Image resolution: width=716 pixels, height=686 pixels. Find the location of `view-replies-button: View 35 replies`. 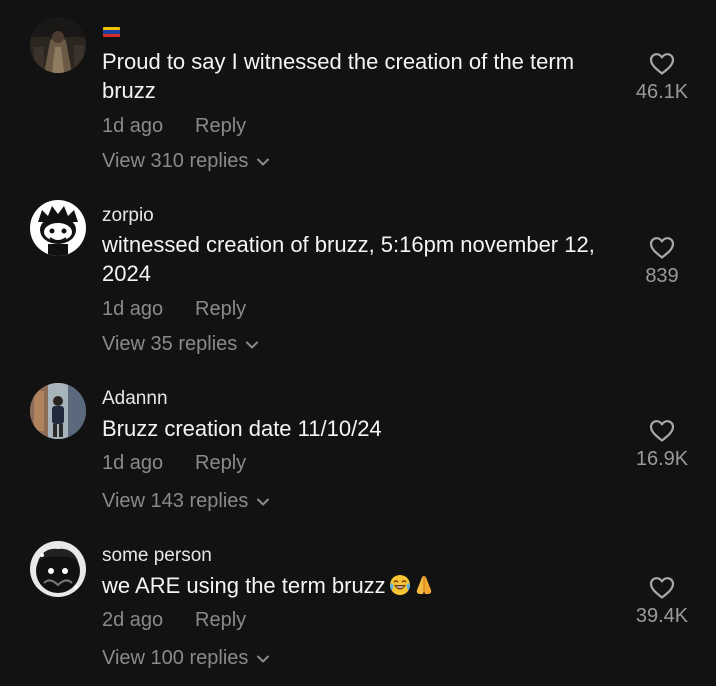

view-replies-button: View 35 replies is located at coordinates (180, 344).